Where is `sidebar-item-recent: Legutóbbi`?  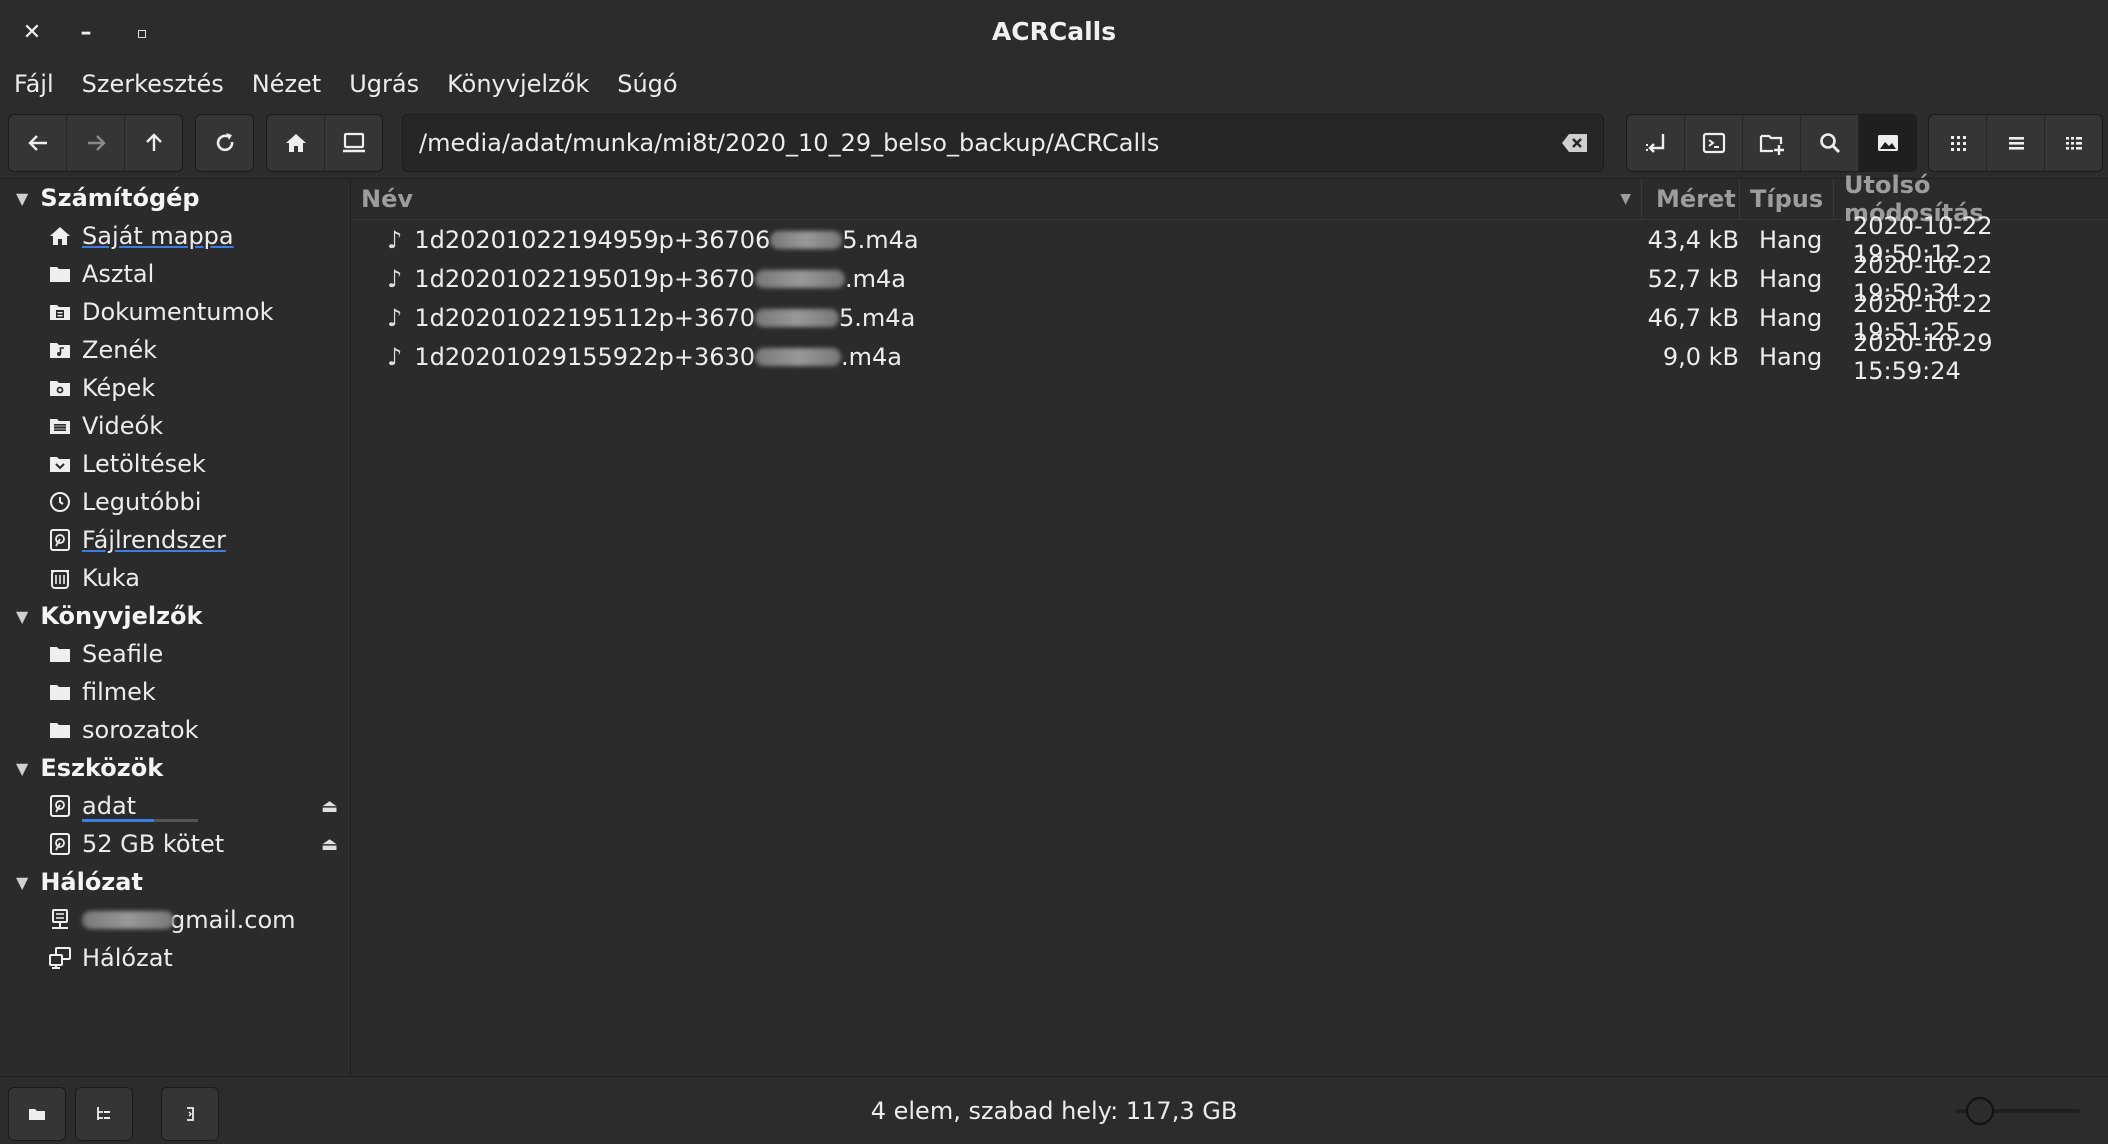
sidebar-item-recent: Legutóbbi is located at coordinates (175, 502).